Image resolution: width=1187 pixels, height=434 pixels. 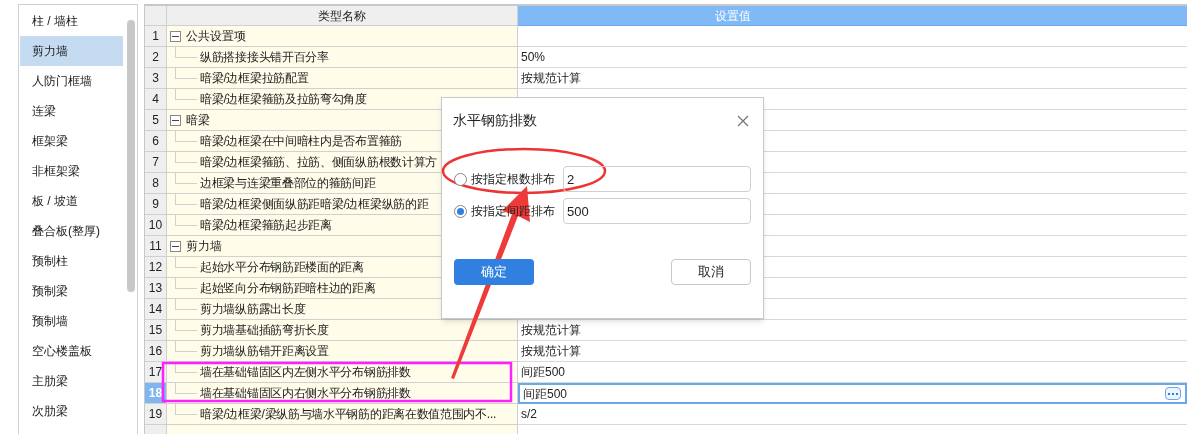 I want to click on row-number: 5, so click(x=156, y=120).